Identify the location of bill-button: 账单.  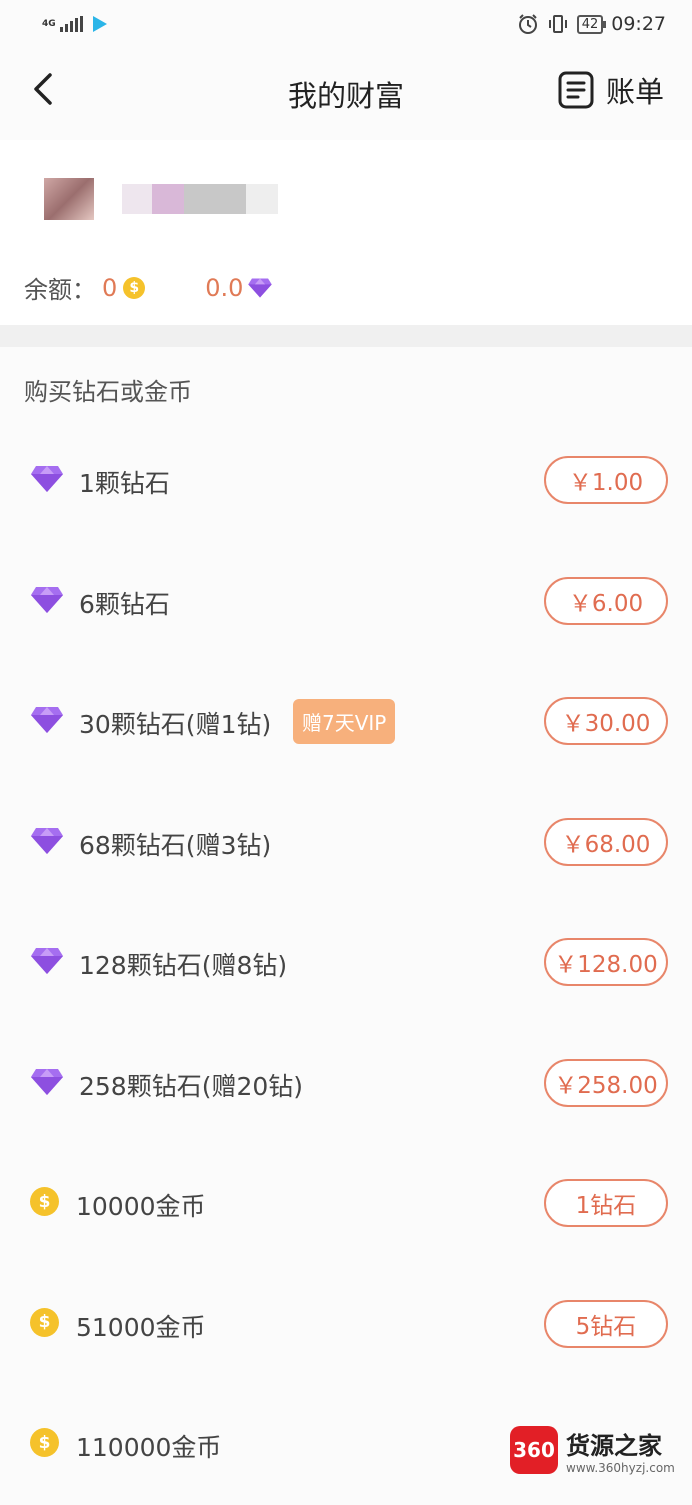
(611, 90).